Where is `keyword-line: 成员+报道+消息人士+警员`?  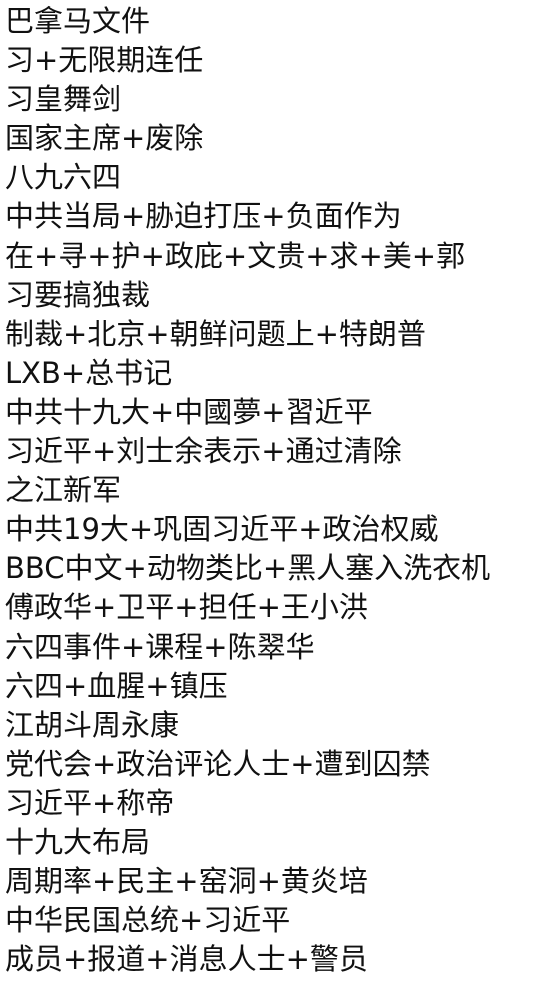 keyword-line: 成员+报道+消息人士+警员 is located at coordinates (186, 959).